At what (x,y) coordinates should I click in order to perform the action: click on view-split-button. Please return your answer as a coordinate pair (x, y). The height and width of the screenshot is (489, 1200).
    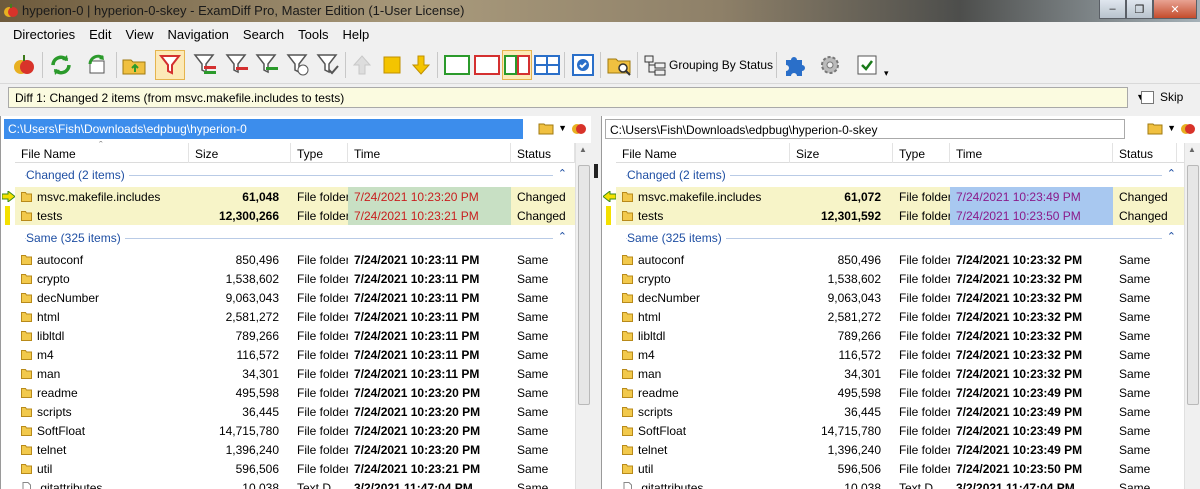
    Looking at the image, I should click on (517, 65).